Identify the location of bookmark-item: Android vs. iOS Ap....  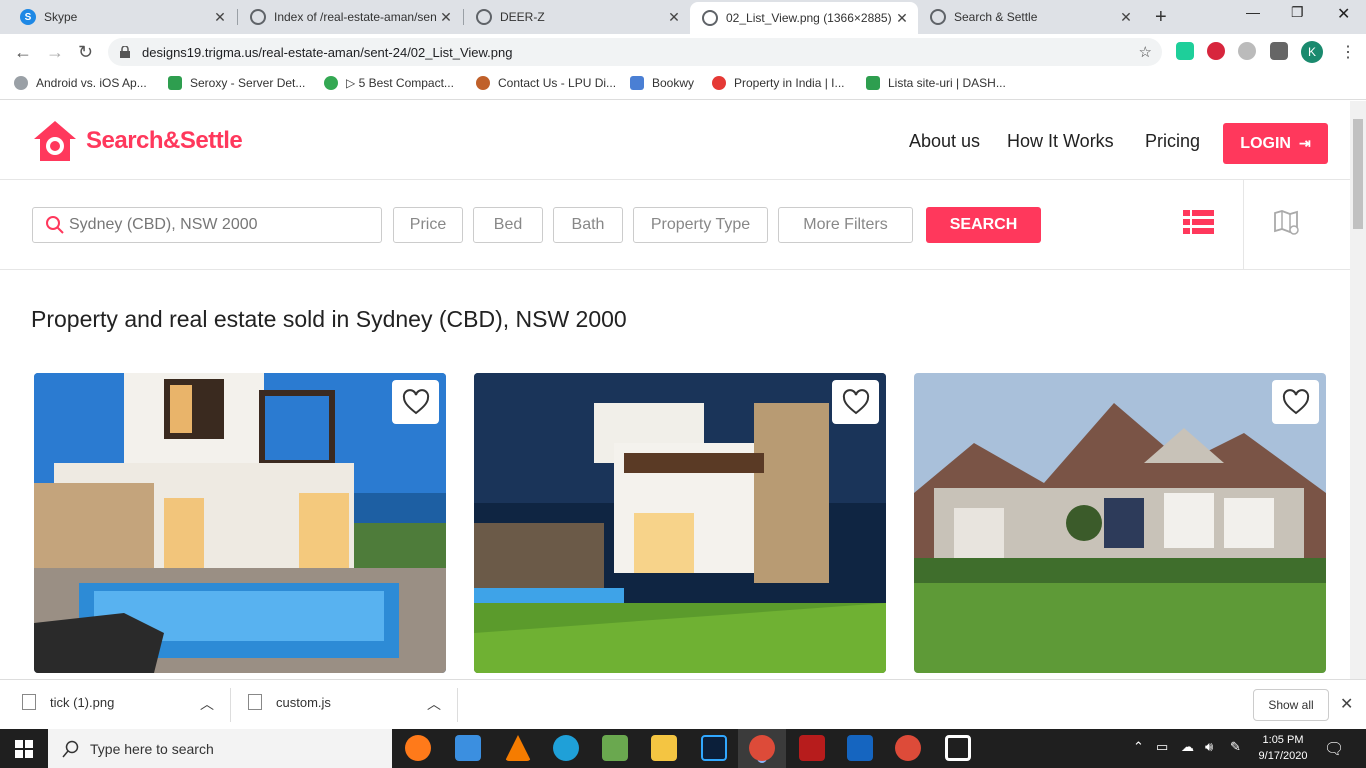
(80, 83).